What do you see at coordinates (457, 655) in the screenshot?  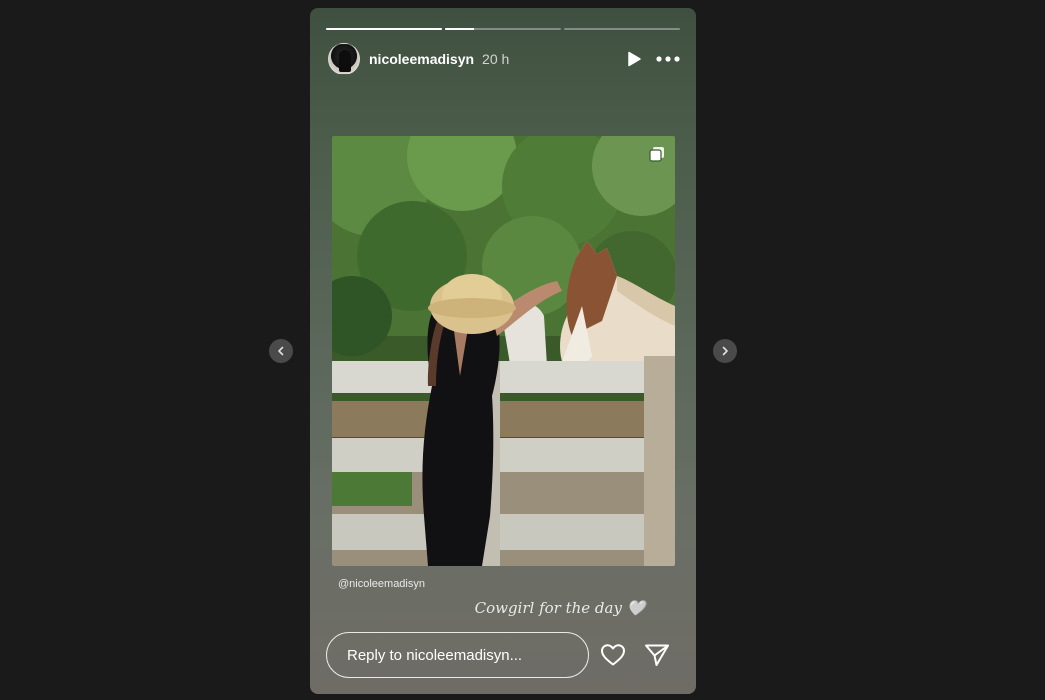 I see `reply-input` at bounding box center [457, 655].